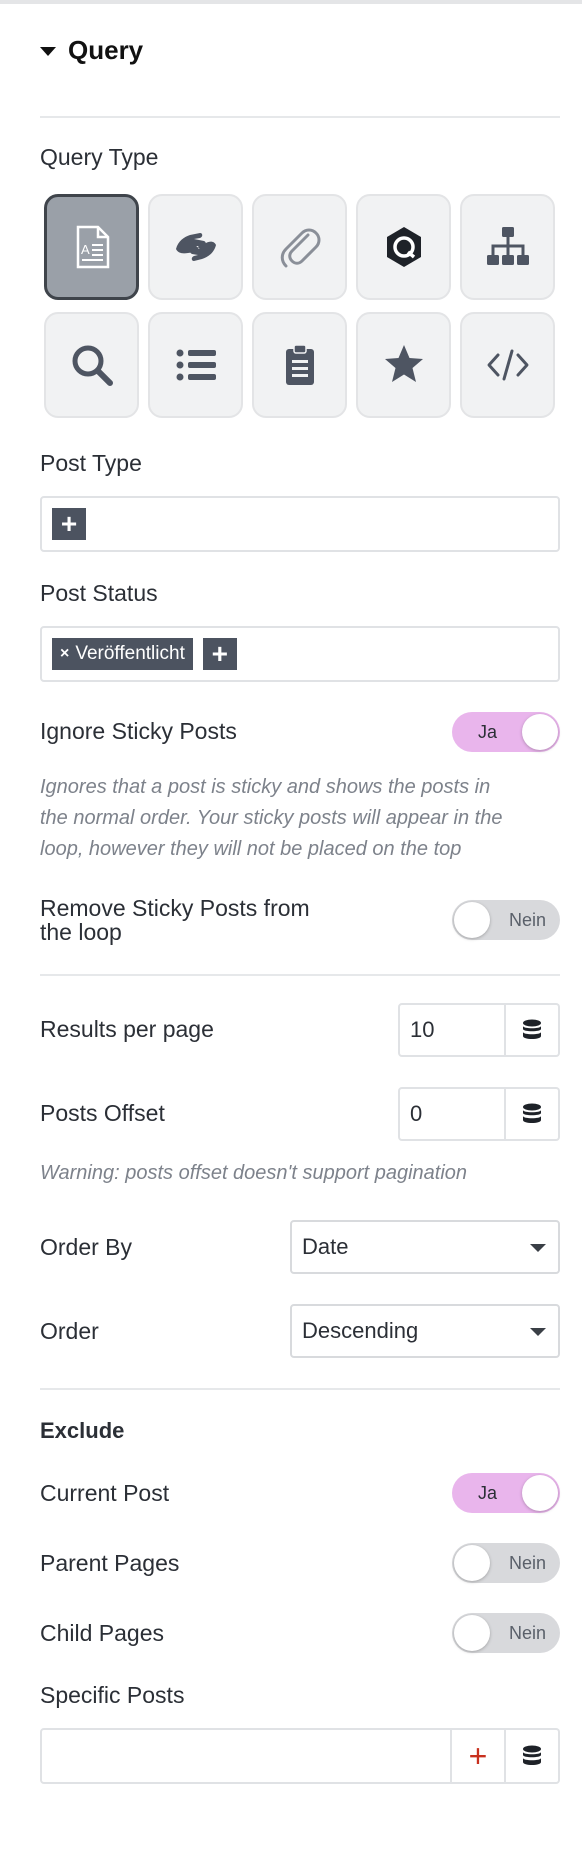 This screenshot has height=1862, width=582. I want to click on parent-pages-label: Parent Pages, so click(110, 1563).